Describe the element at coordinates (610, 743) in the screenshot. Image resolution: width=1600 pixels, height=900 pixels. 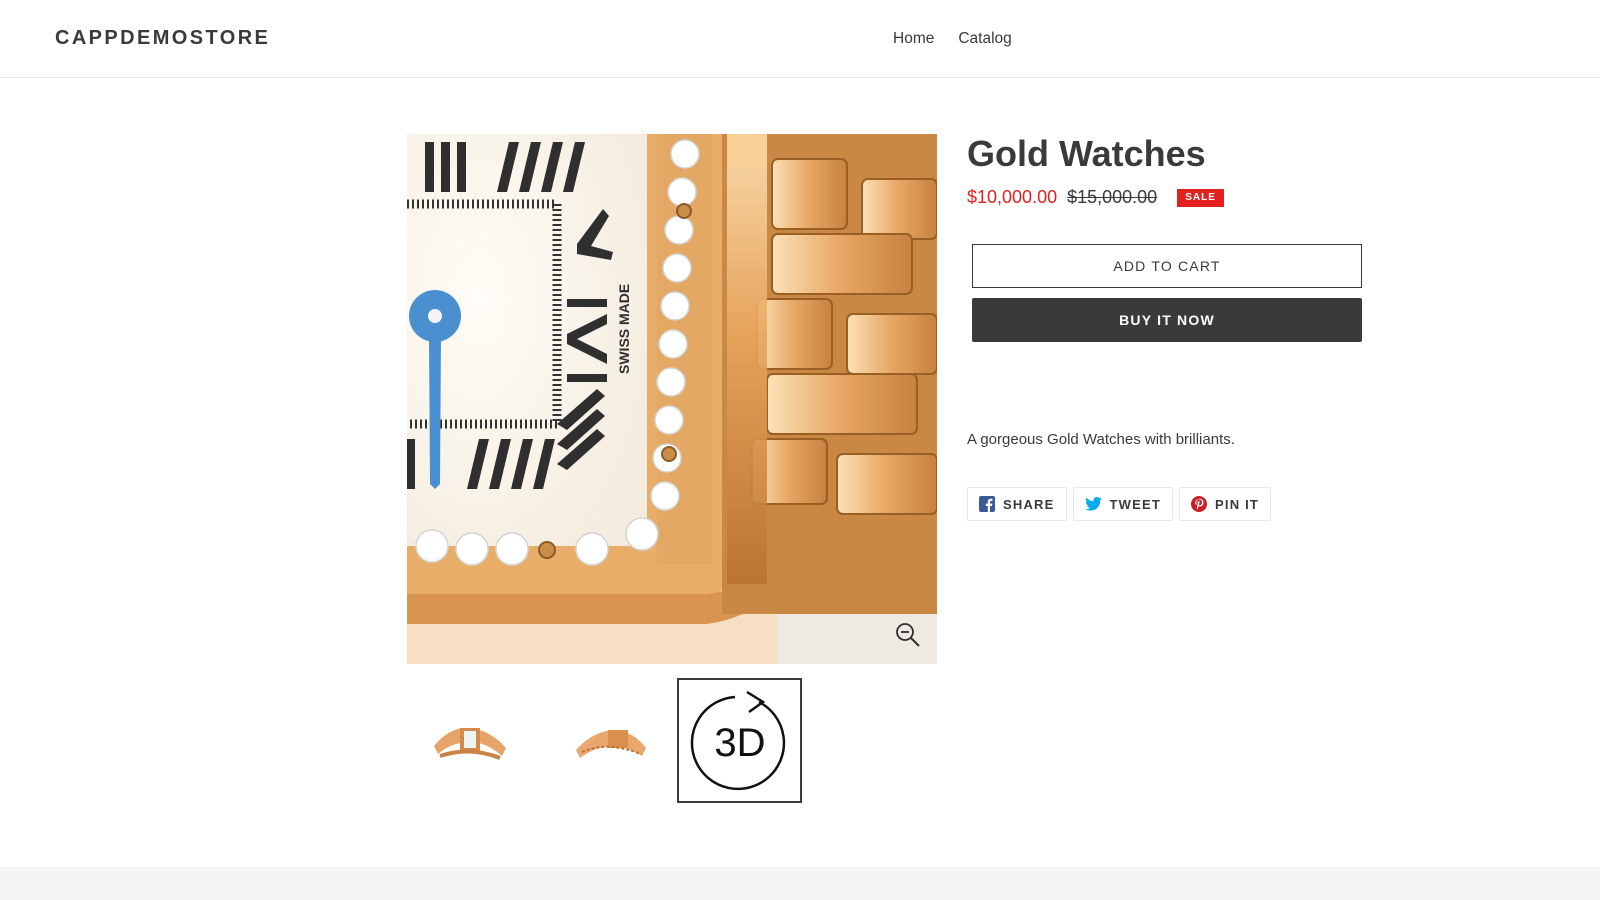
I see `watch-side-thumbnail` at that location.